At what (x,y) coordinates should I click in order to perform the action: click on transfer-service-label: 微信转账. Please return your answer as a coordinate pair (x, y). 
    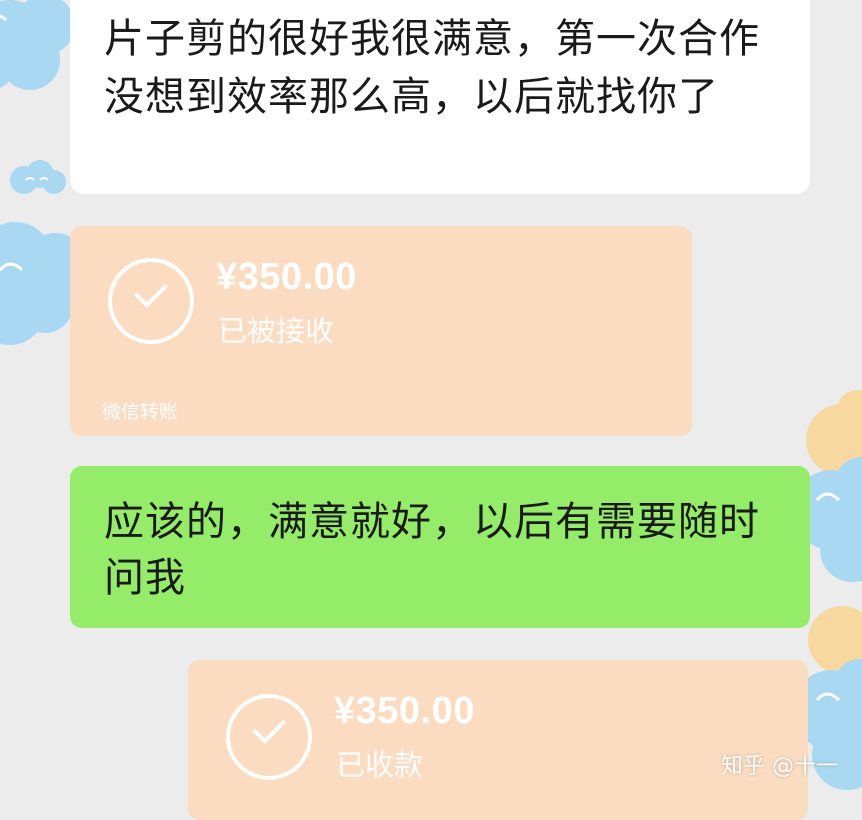
    Looking at the image, I should click on (140, 412).